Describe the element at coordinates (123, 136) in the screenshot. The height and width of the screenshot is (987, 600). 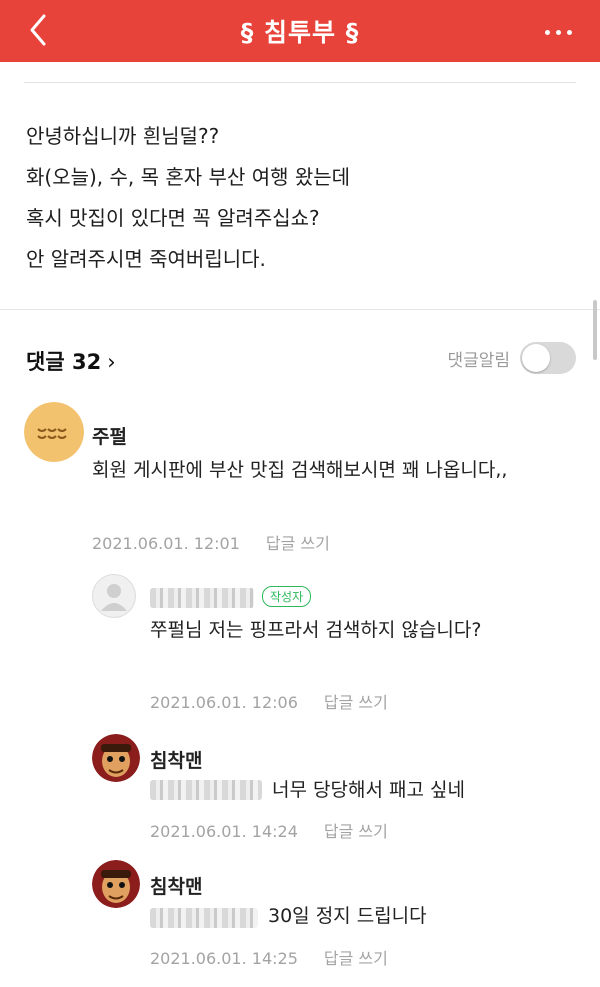
I see `post-line: 안녕하십니까 흰님덜??` at that location.